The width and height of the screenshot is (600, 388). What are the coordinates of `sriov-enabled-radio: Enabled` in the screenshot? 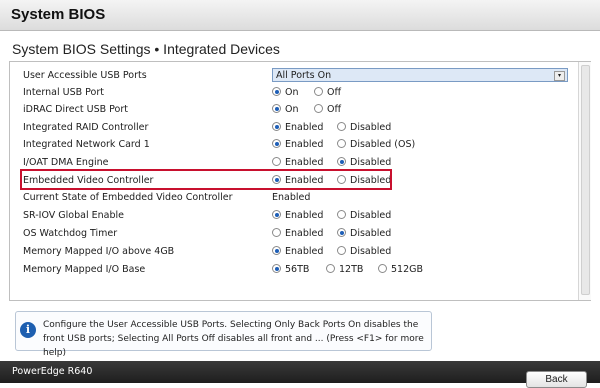 It's located at (297, 215).